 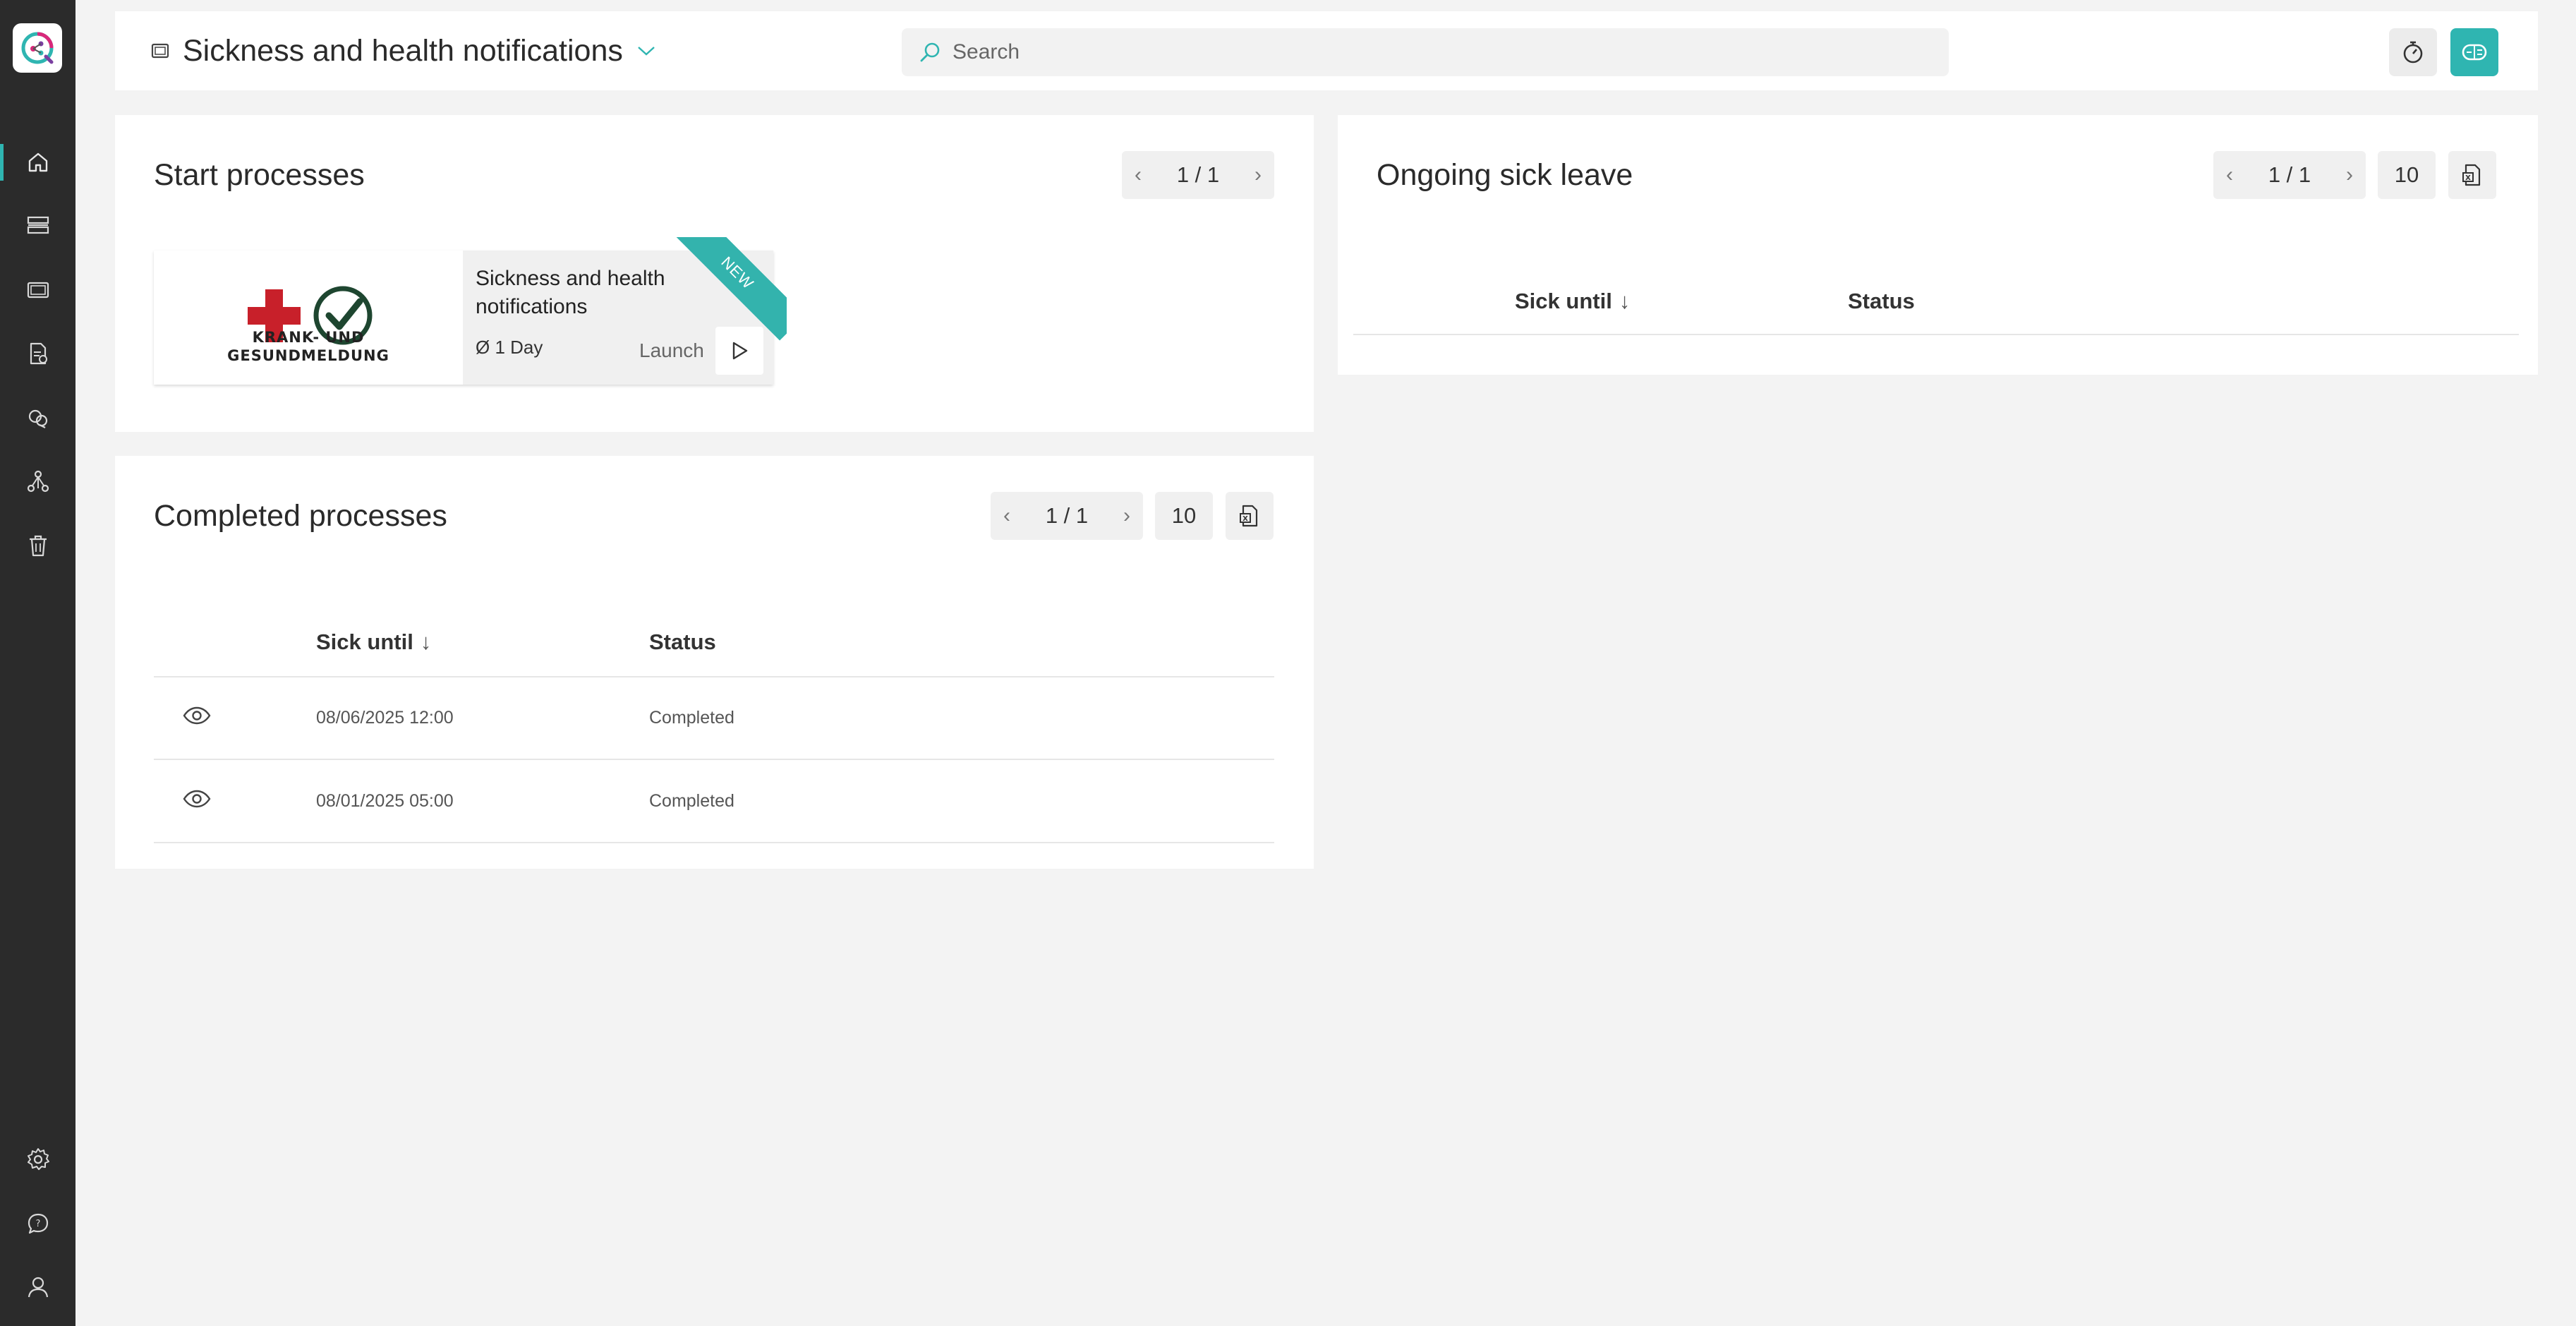 I want to click on app-logo-icon, so click(x=38, y=48).